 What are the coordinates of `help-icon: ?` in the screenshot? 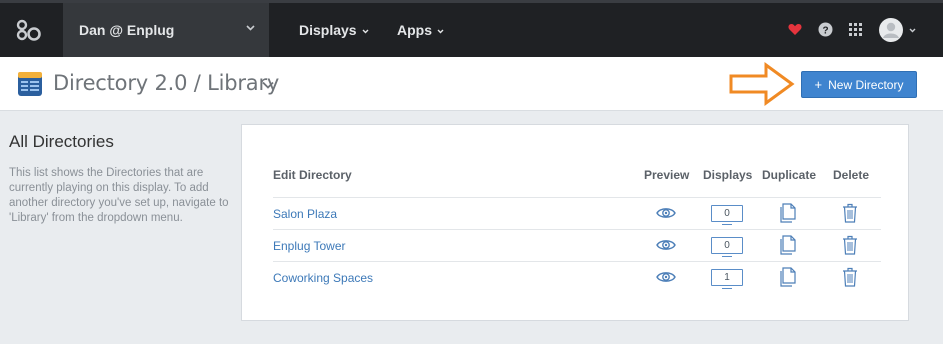 It's located at (825, 29).